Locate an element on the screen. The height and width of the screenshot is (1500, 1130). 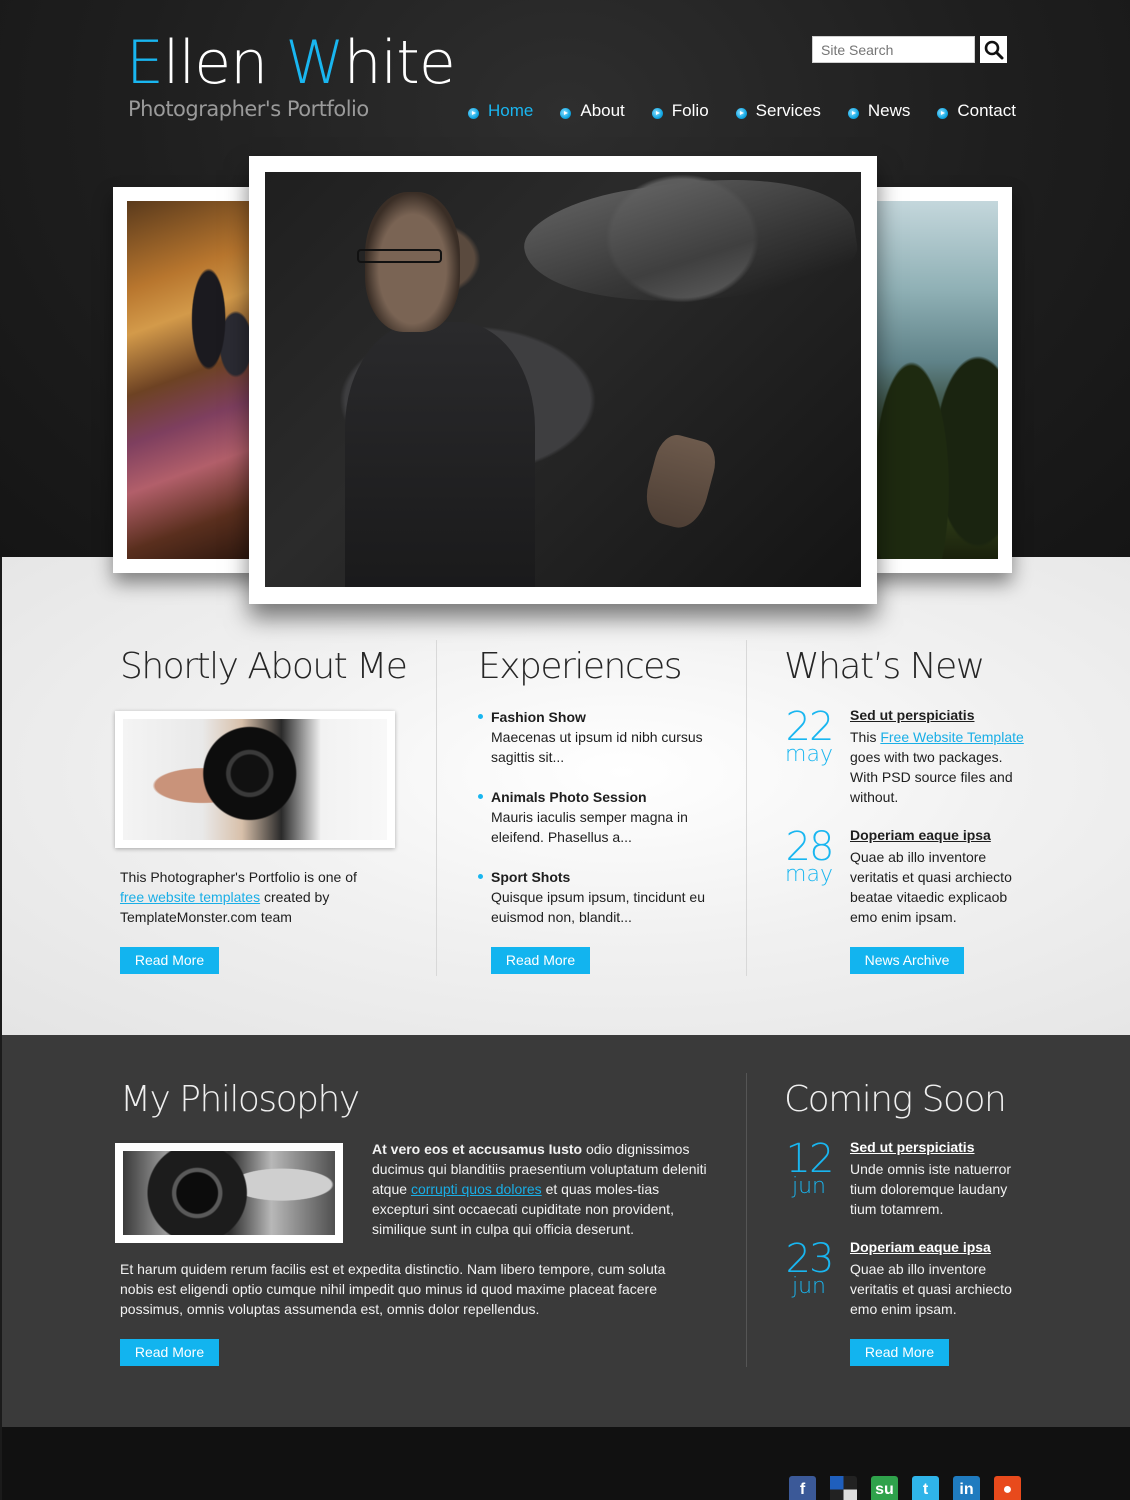
delicious-icon is located at coordinates (843, 1488).